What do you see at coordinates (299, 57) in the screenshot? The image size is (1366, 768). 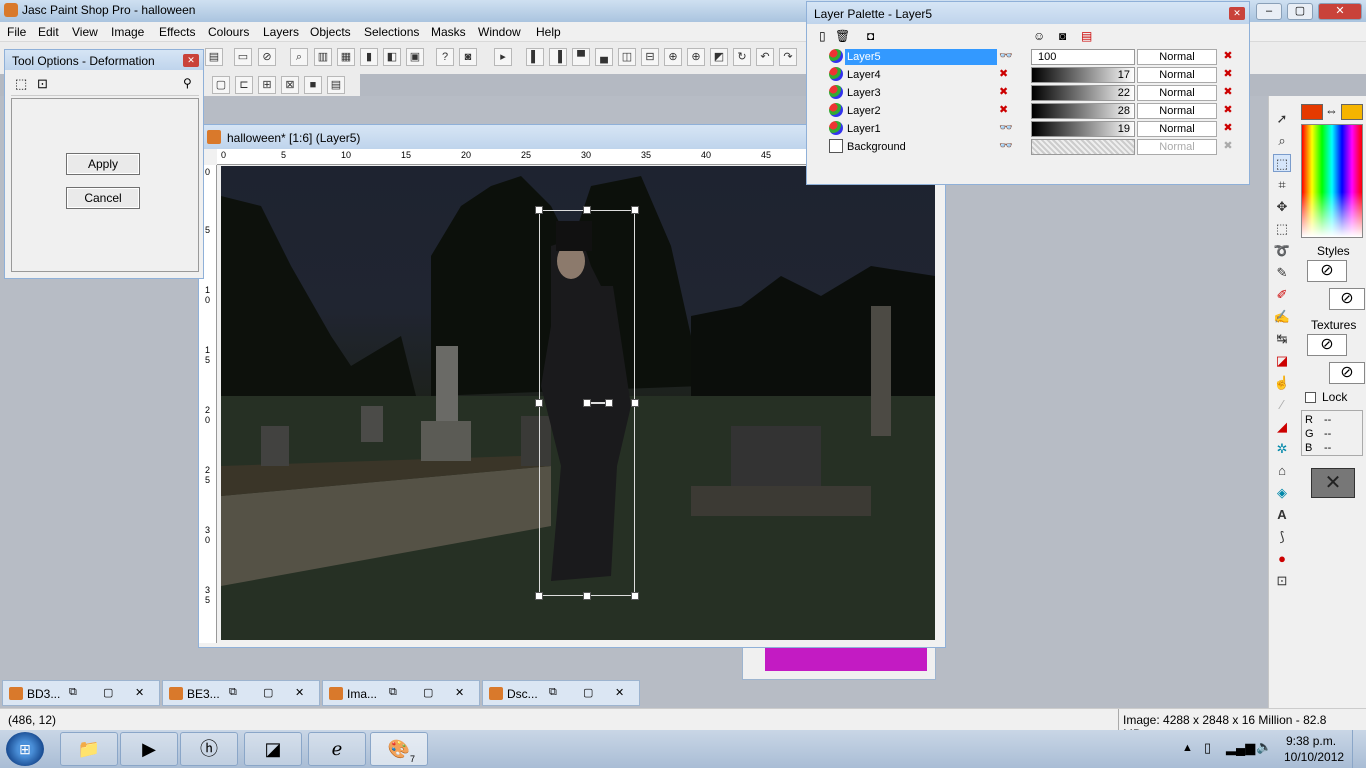 I see `zoom-icon: ⌕` at bounding box center [299, 57].